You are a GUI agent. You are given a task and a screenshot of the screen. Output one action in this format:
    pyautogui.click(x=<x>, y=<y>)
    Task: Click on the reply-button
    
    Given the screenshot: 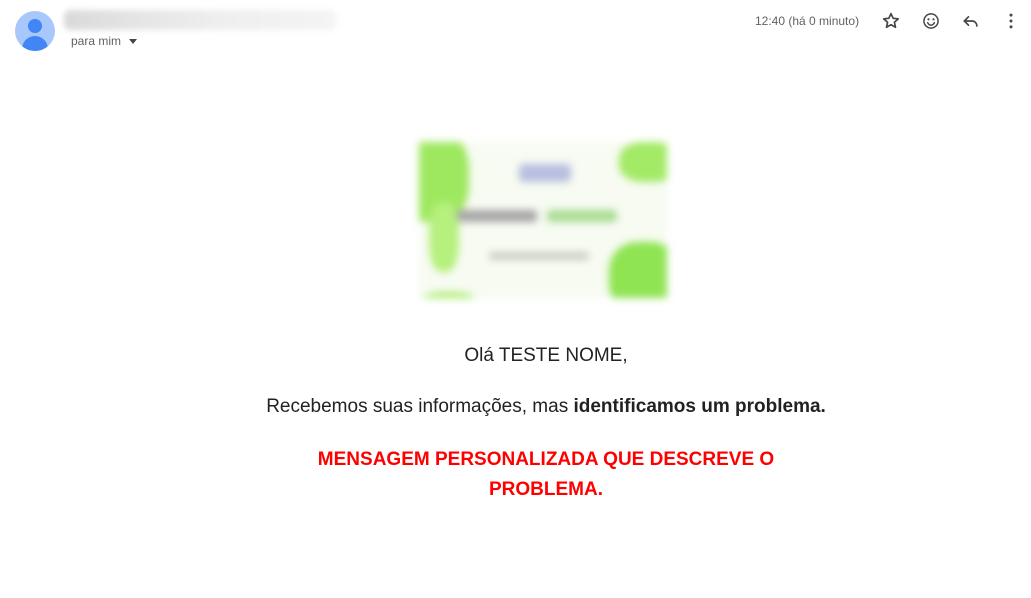 What is the action you would take?
    pyautogui.click(x=971, y=21)
    